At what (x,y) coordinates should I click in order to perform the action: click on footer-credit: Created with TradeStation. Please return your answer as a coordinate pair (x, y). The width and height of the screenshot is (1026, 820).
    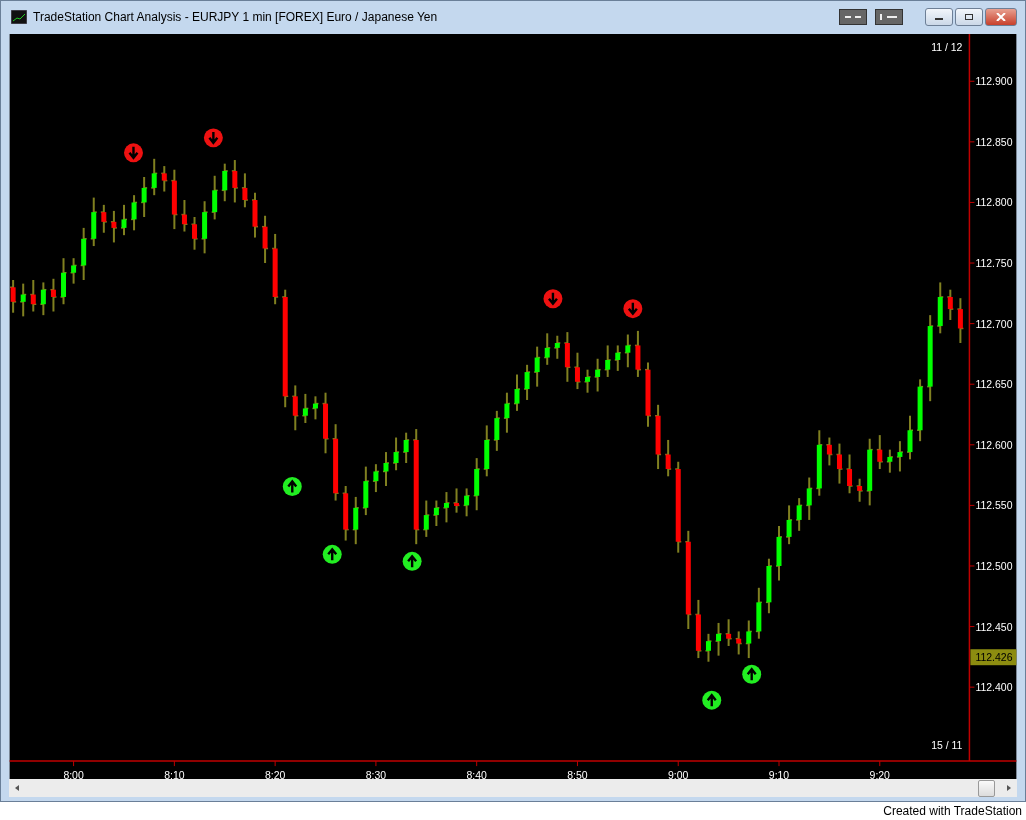
    Looking at the image, I should click on (952, 811).